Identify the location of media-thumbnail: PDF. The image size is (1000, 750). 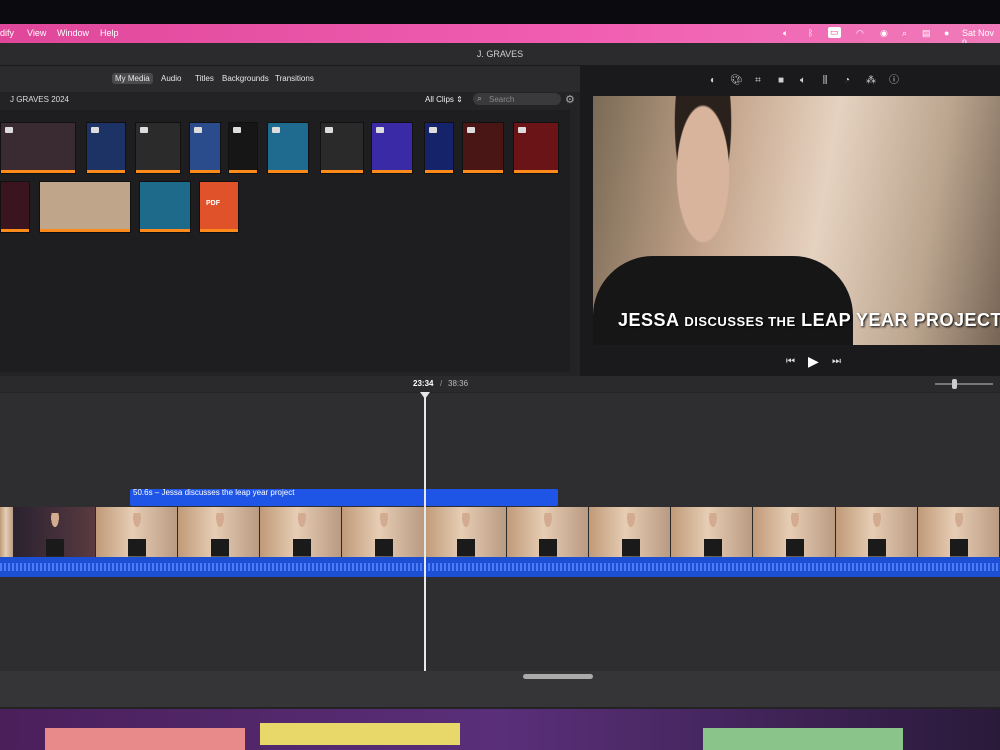
(219, 207).